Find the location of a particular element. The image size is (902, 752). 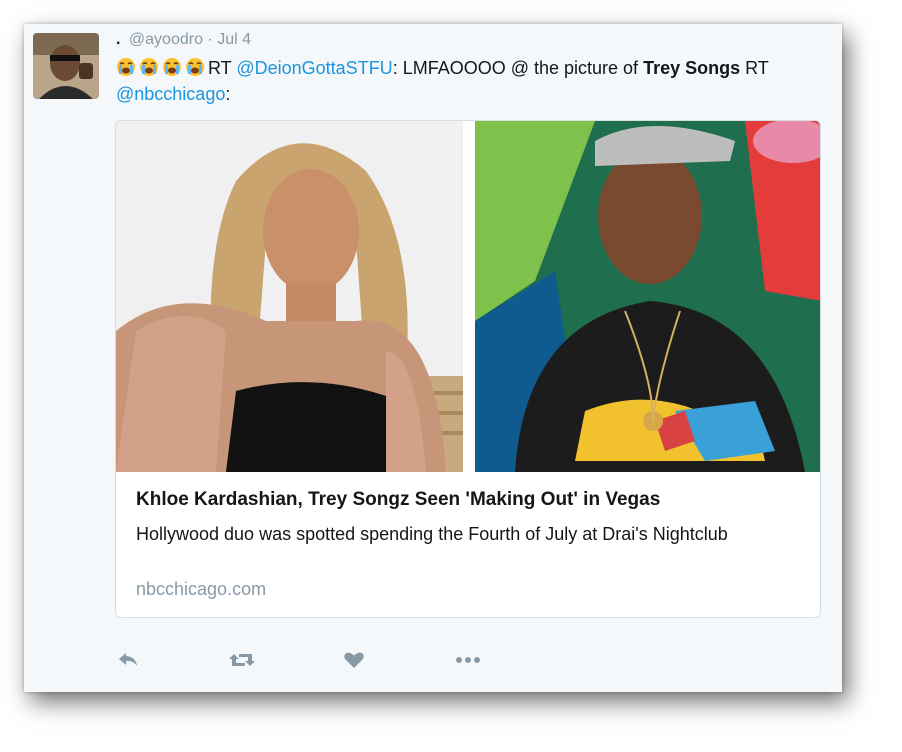

more-icon is located at coordinates (467, 660).